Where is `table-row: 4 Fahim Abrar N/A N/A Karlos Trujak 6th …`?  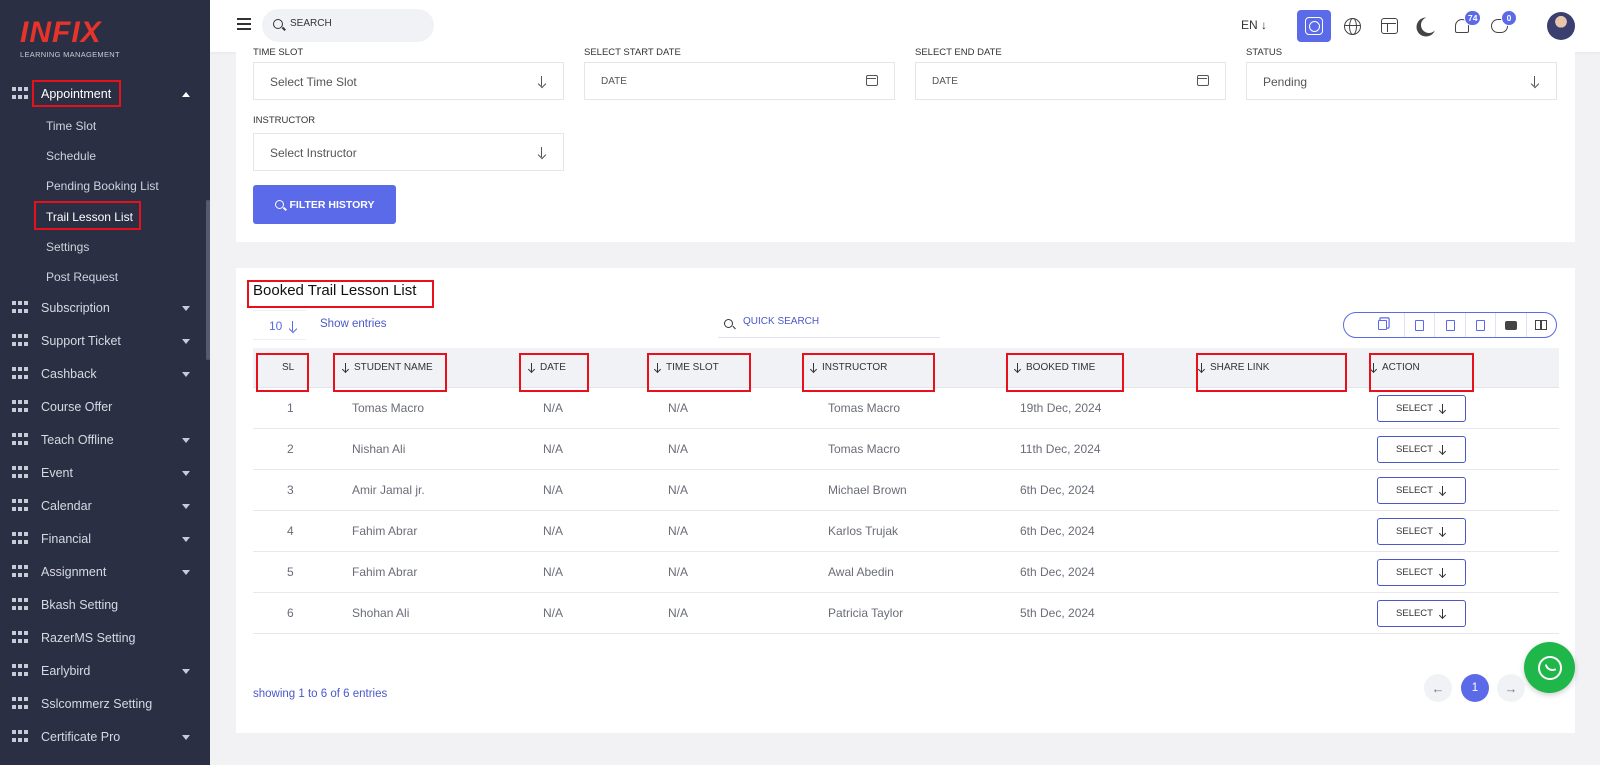
table-row: 4 Fahim Abrar N/A N/A Karlos Trujak 6th … is located at coordinates (906, 531).